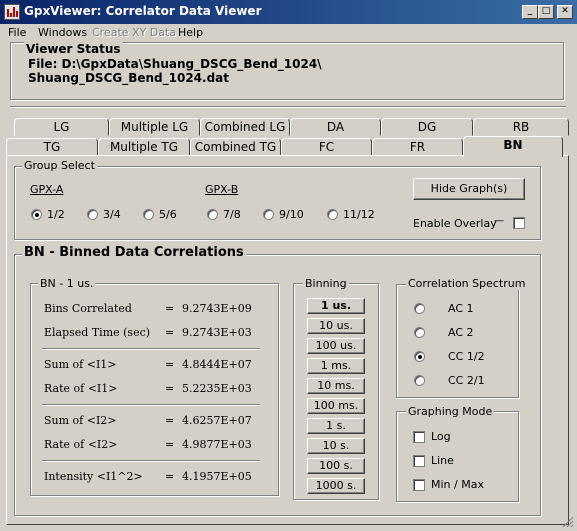 The image size is (577, 531). Describe the element at coordinates (513, 146) in the screenshot. I see `tab-bn: BN` at that location.